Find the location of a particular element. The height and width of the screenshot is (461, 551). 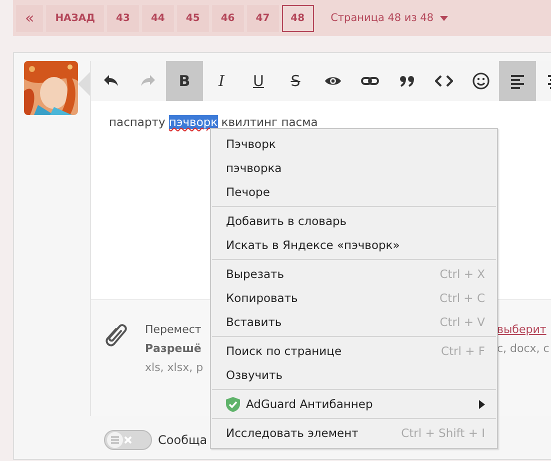

italic-button: I is located at coordinates (221, 81).